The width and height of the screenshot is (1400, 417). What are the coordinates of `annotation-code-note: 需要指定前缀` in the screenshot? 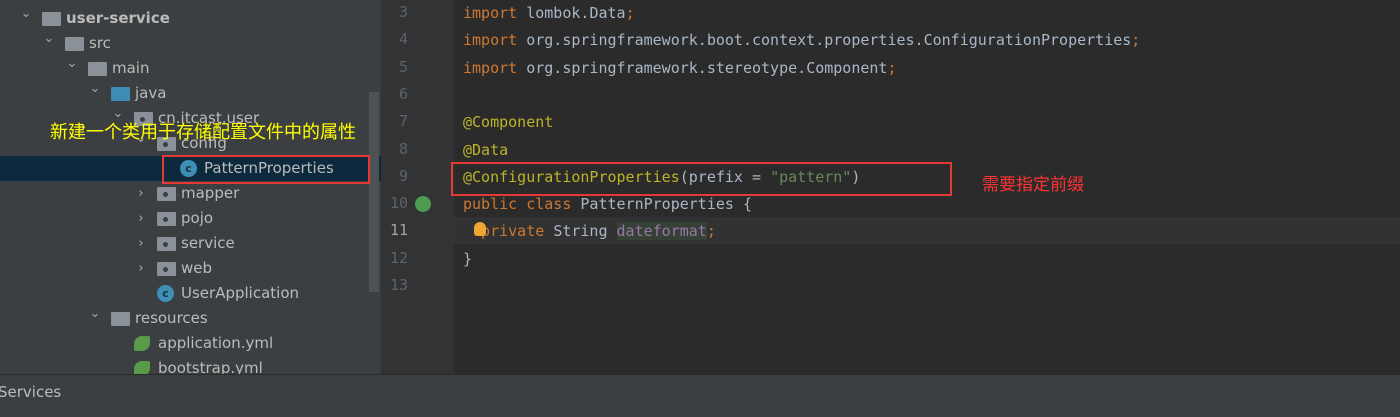 It's located at (1033, 185).